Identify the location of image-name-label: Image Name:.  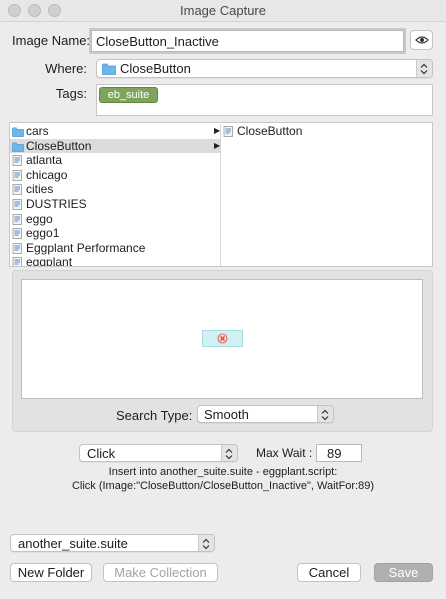
(51, 40).